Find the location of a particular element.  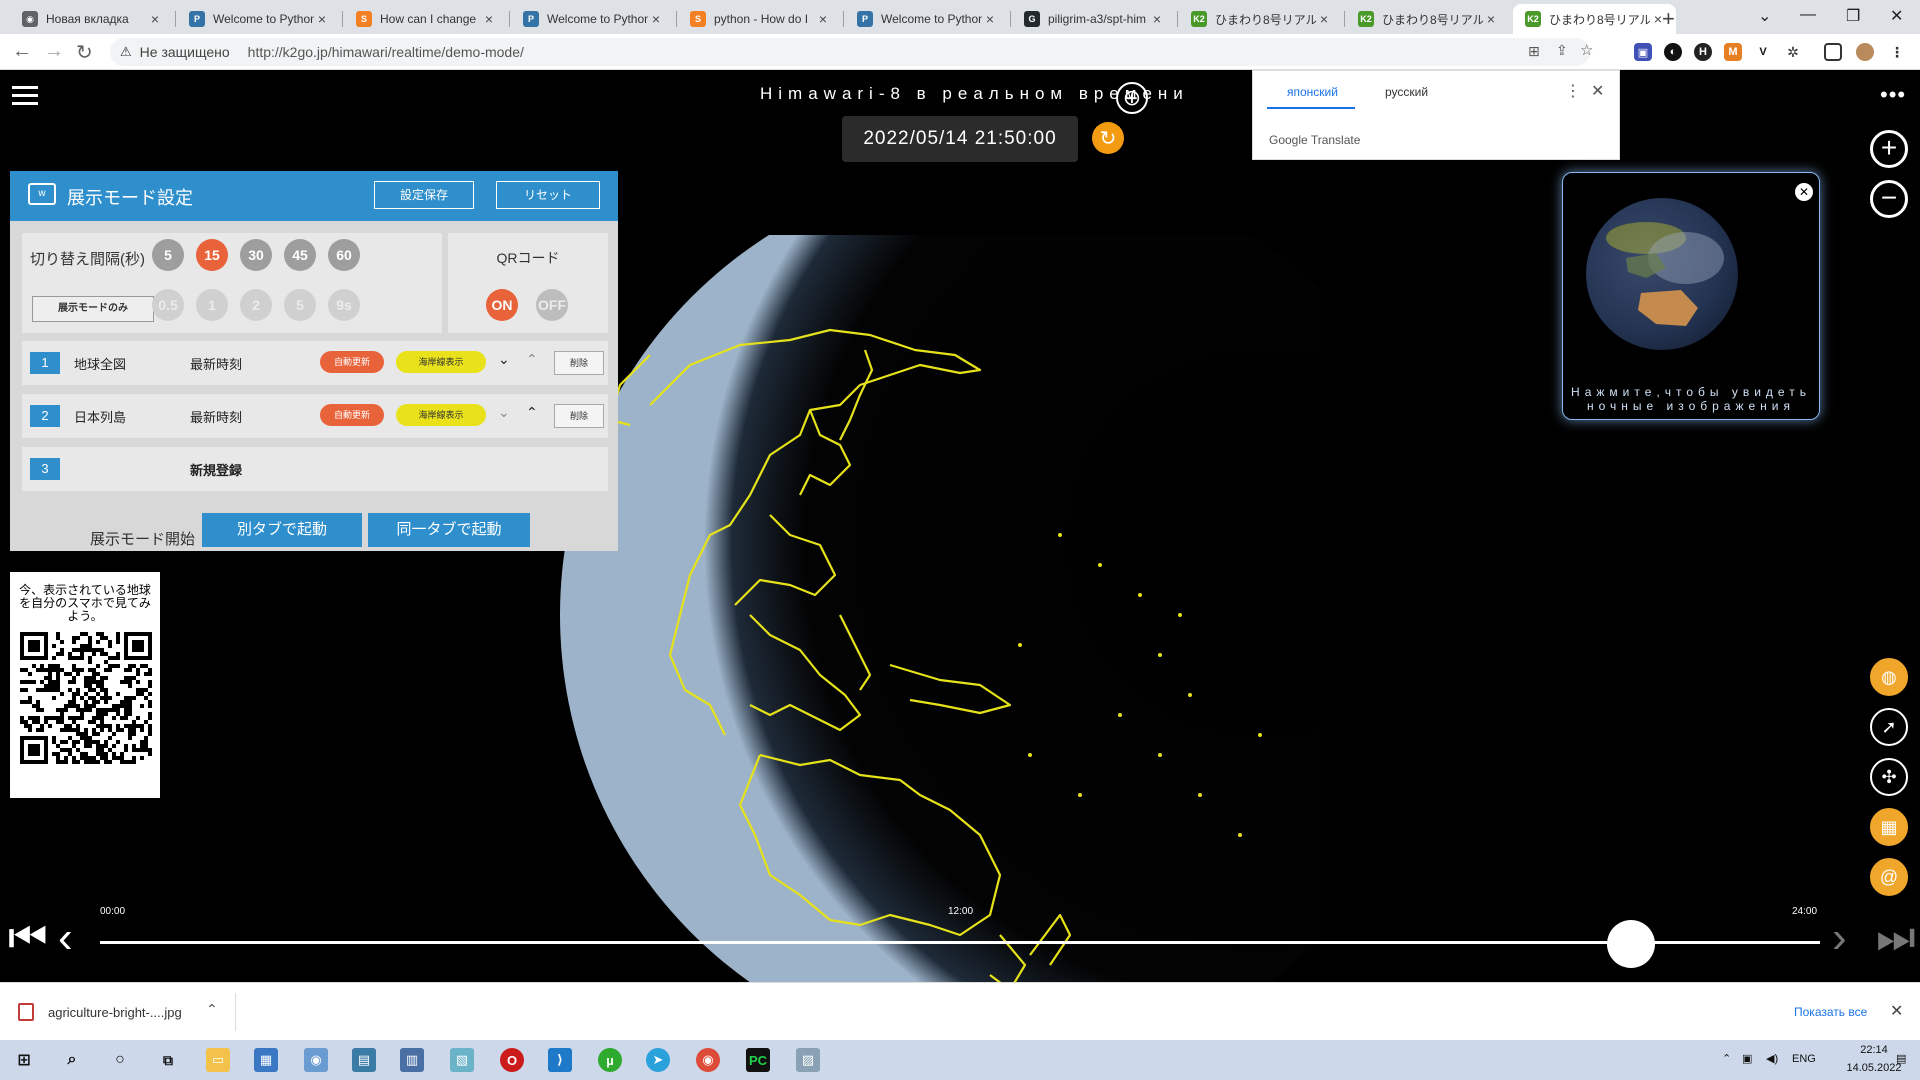

interval-option: 1 is located at coordinates (212, 305).